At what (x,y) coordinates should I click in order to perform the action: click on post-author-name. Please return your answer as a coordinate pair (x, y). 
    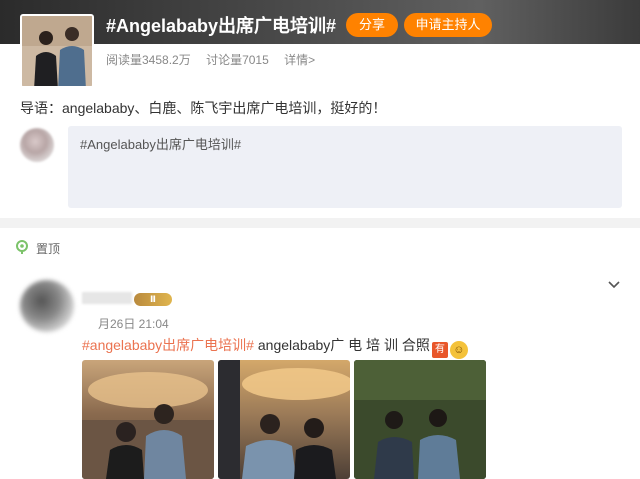
    Looking at the image, I should click on (107, 298).